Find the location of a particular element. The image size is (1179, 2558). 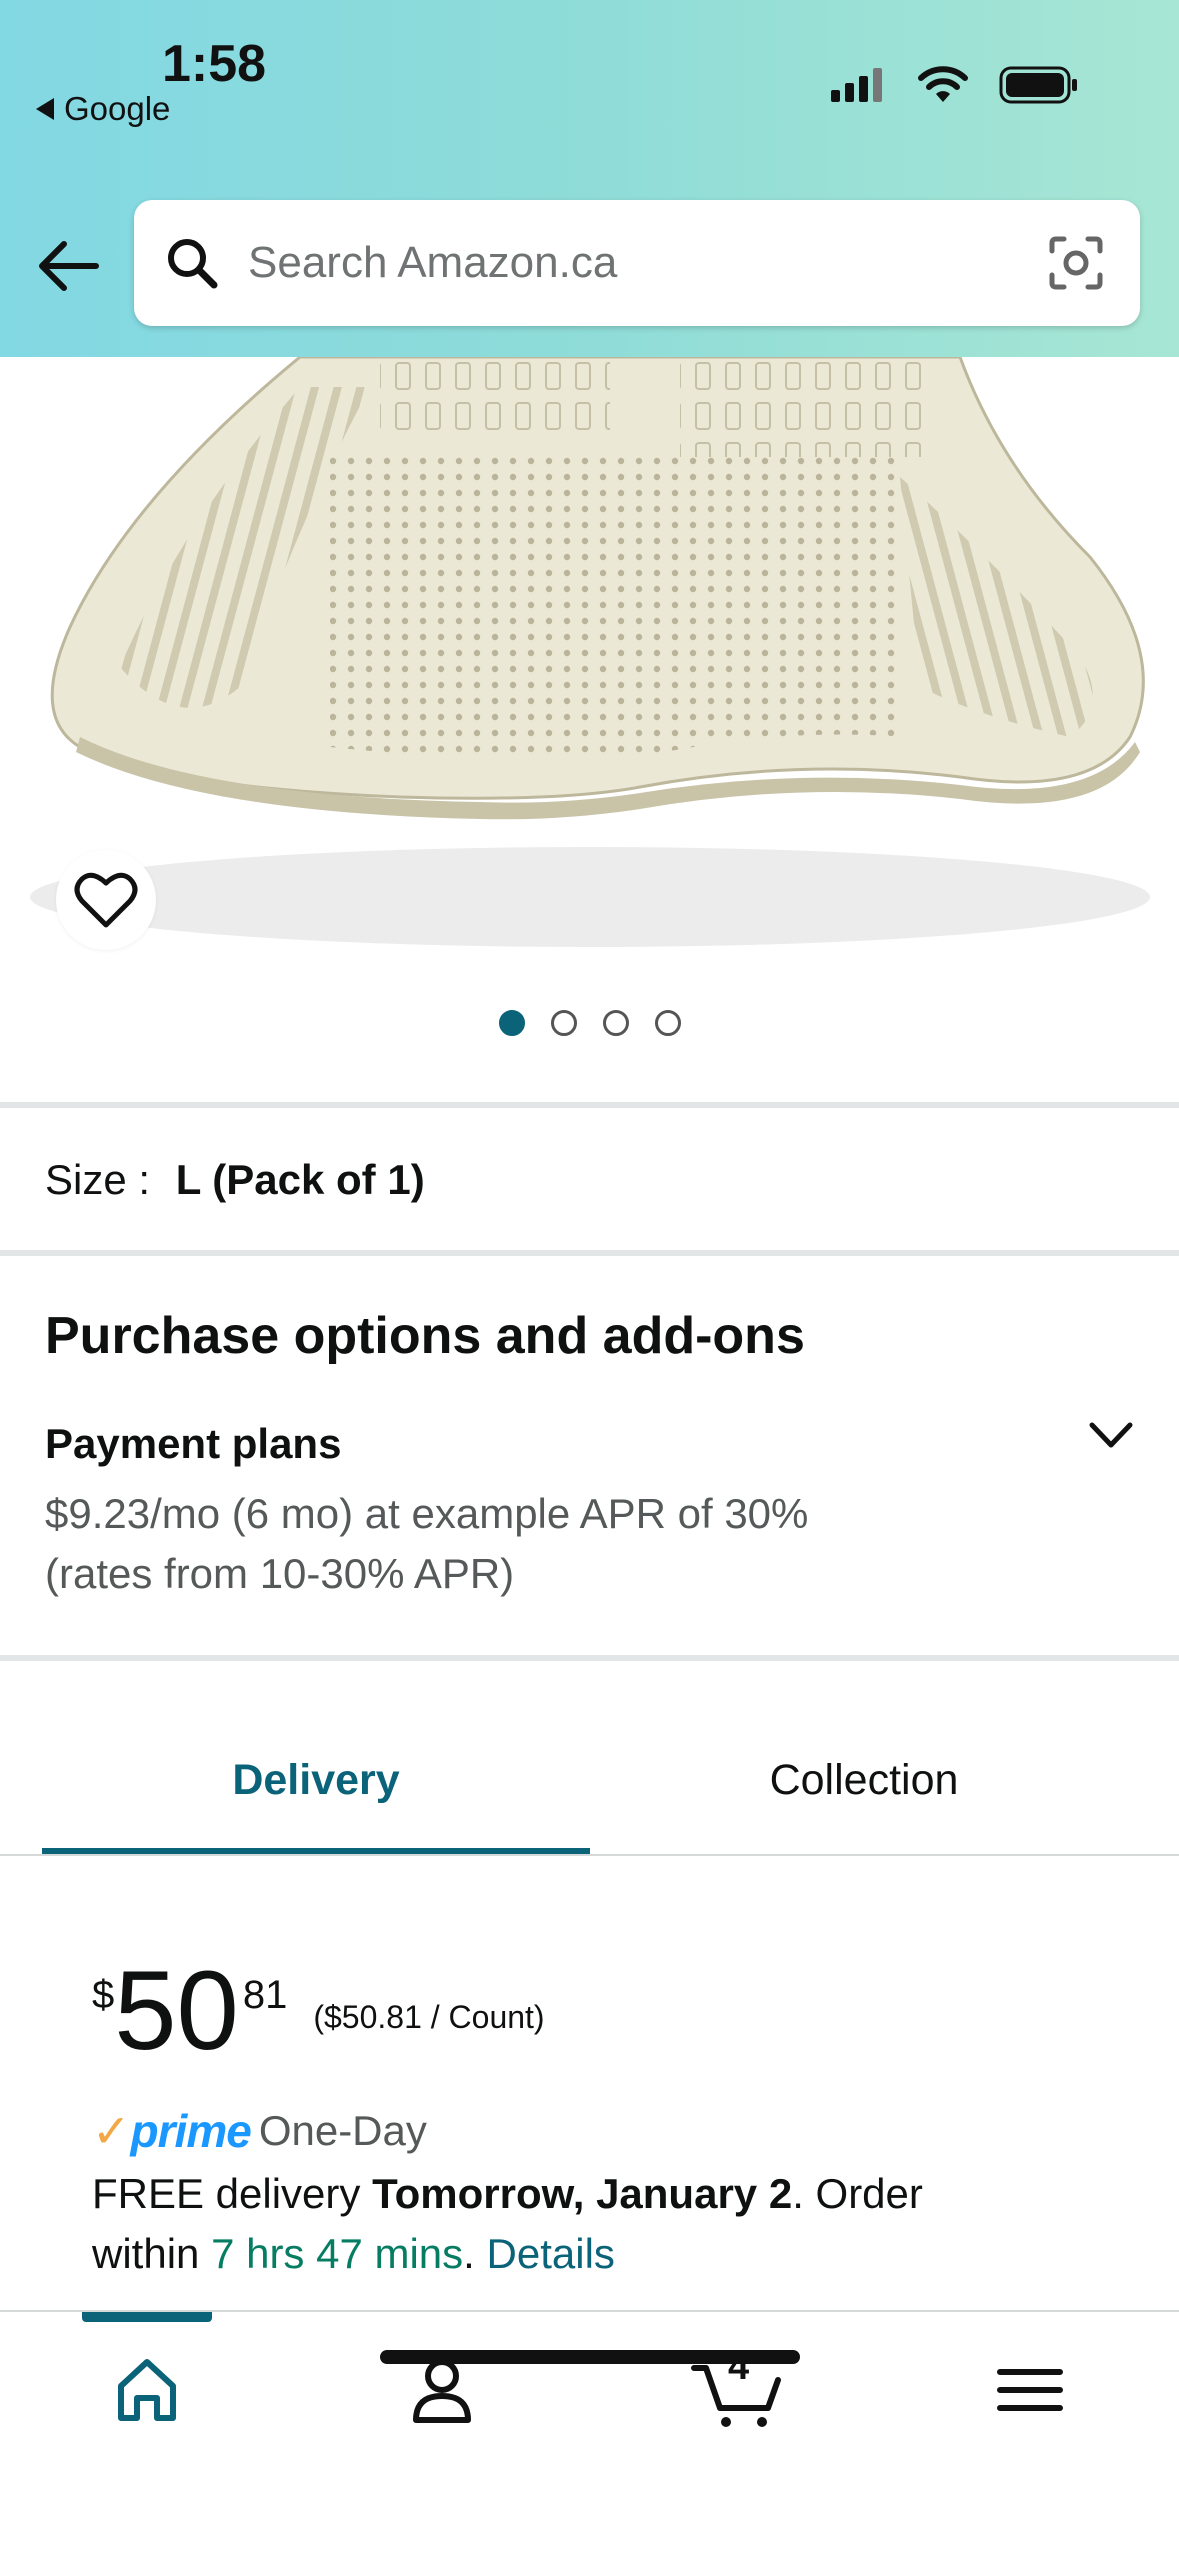

back-triangle-icon is located at coordinates (45, 109).